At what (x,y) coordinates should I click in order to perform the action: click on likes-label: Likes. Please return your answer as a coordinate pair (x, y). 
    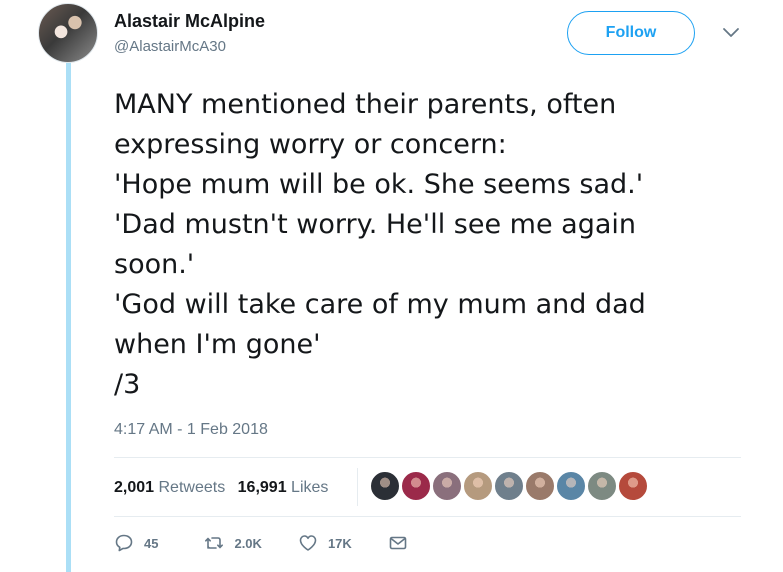
    Looking at the image, I should click on (310, 487).